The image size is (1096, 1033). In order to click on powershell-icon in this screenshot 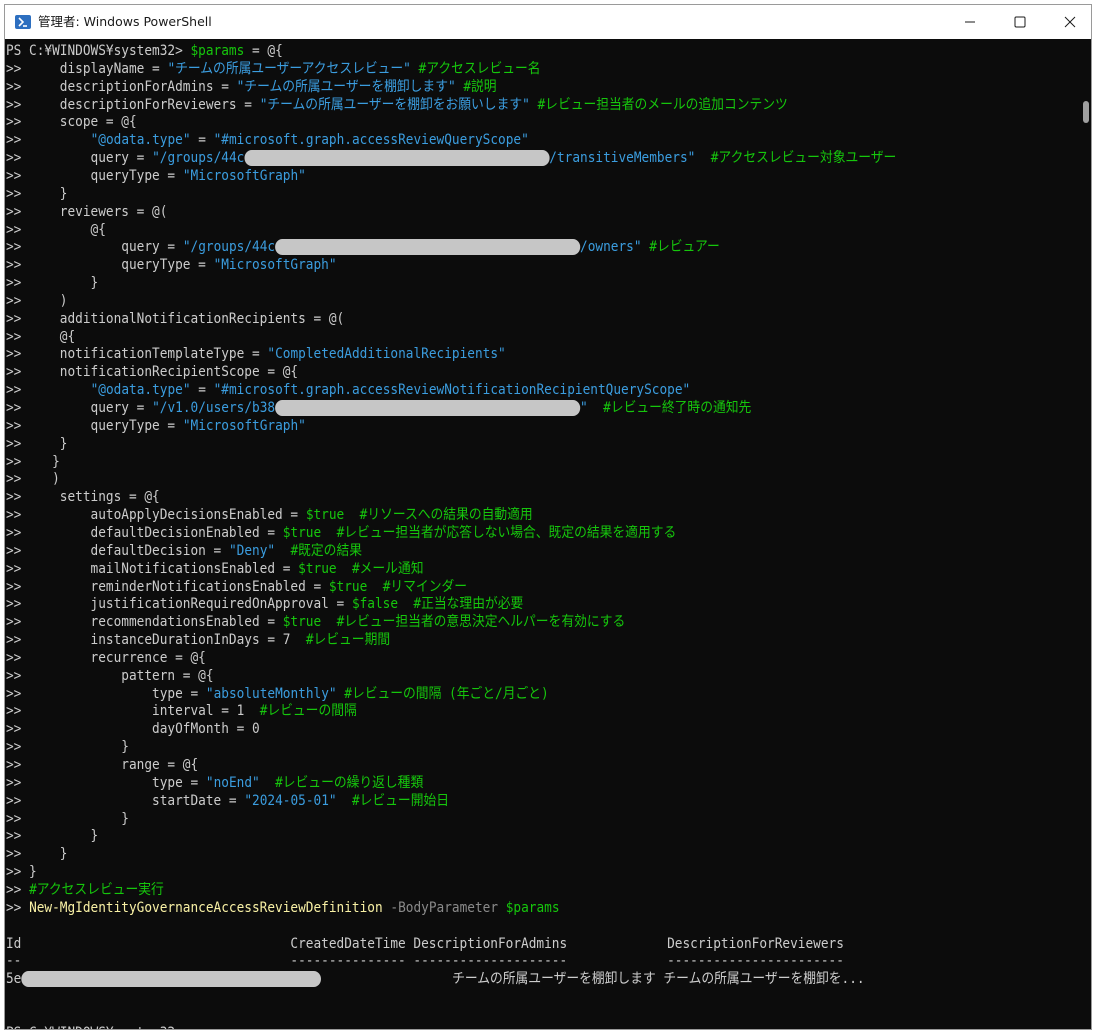, I will do `click(23, 22)`.